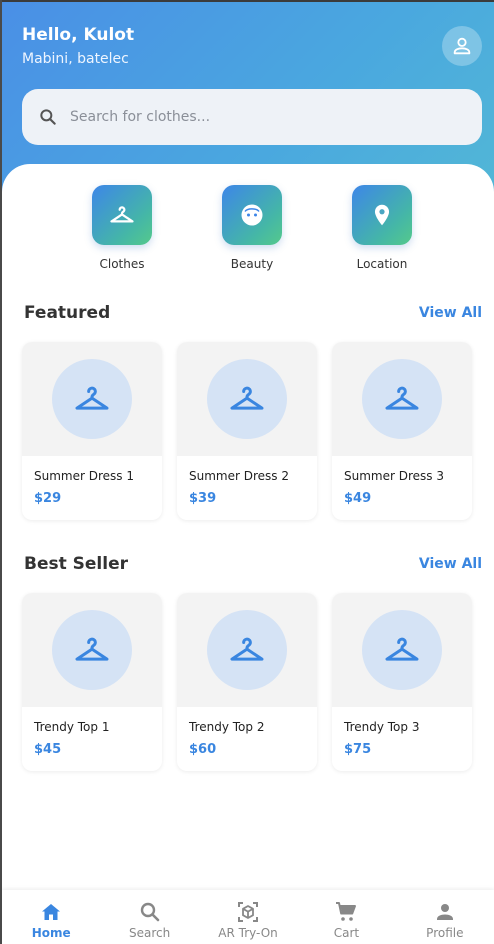 Image resolution: width=494 pixels, height=944 pixels. Describe the element at coordinates (358, 749) in the screenshot. I see `product-price: $75` at that location.